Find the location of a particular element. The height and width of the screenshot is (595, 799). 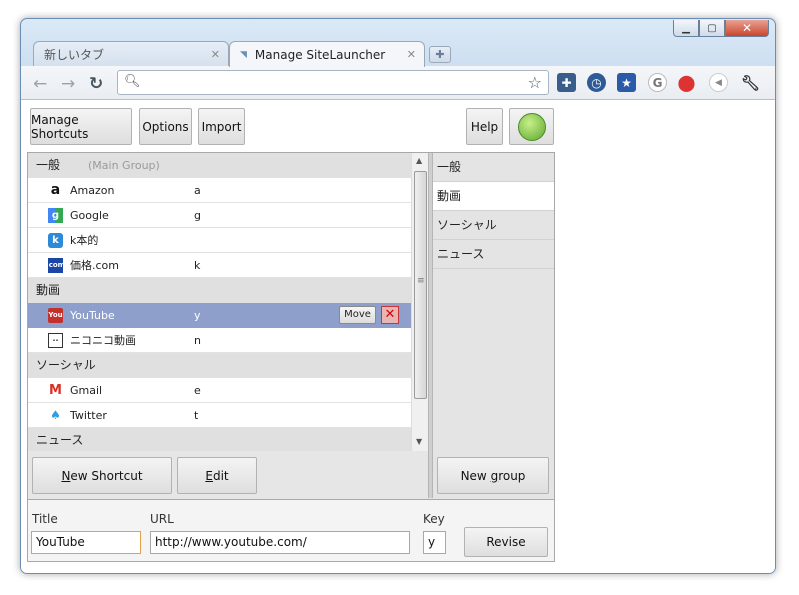

group-panel: 一般 動画 ソーシャル ニュース is located at coordinates (493, 325).